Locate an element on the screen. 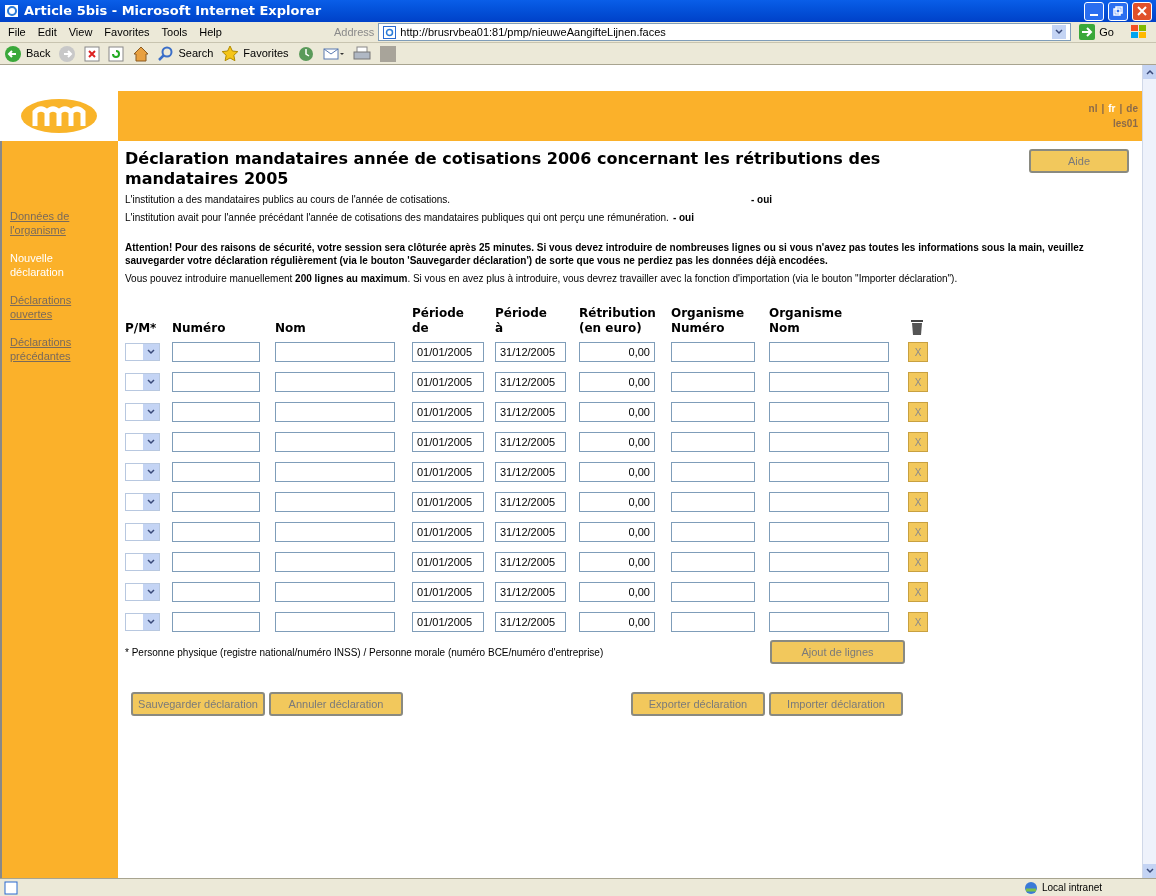  restore-button is located at coordinates (1118, 11).